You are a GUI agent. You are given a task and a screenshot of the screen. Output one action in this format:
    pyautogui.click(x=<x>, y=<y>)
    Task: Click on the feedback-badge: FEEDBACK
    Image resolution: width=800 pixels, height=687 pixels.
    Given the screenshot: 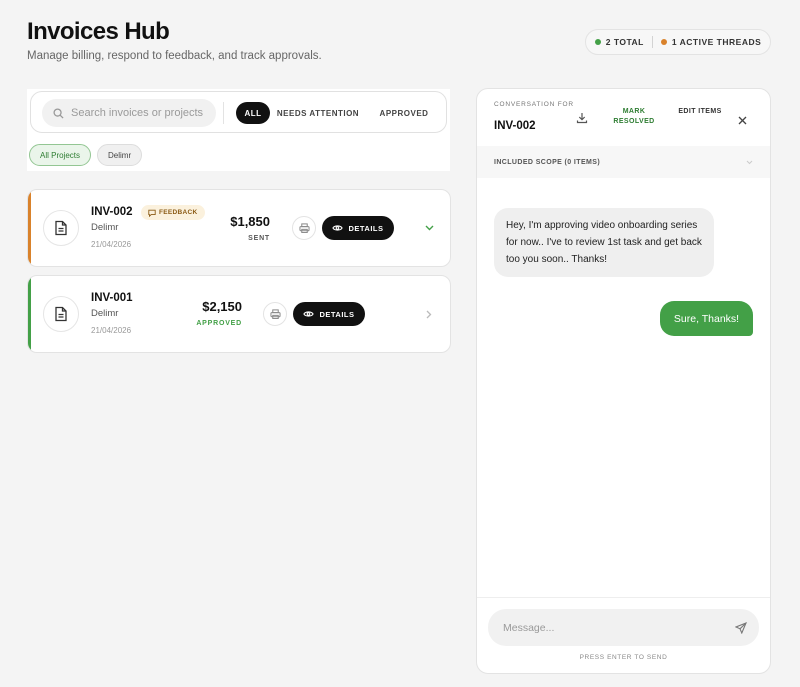 What is the action you would take?
    pyautogui.click(x=173, y=212)
    